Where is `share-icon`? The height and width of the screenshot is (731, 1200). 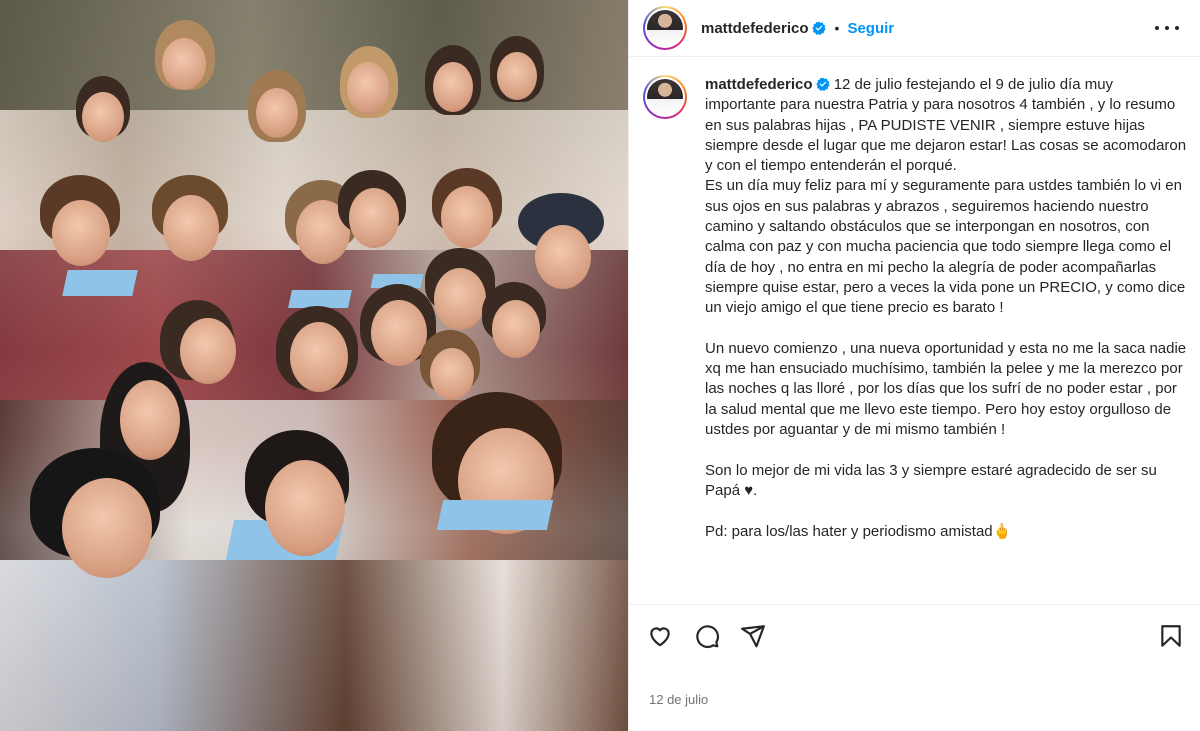 share-icon is located at coordinates (753, 636).